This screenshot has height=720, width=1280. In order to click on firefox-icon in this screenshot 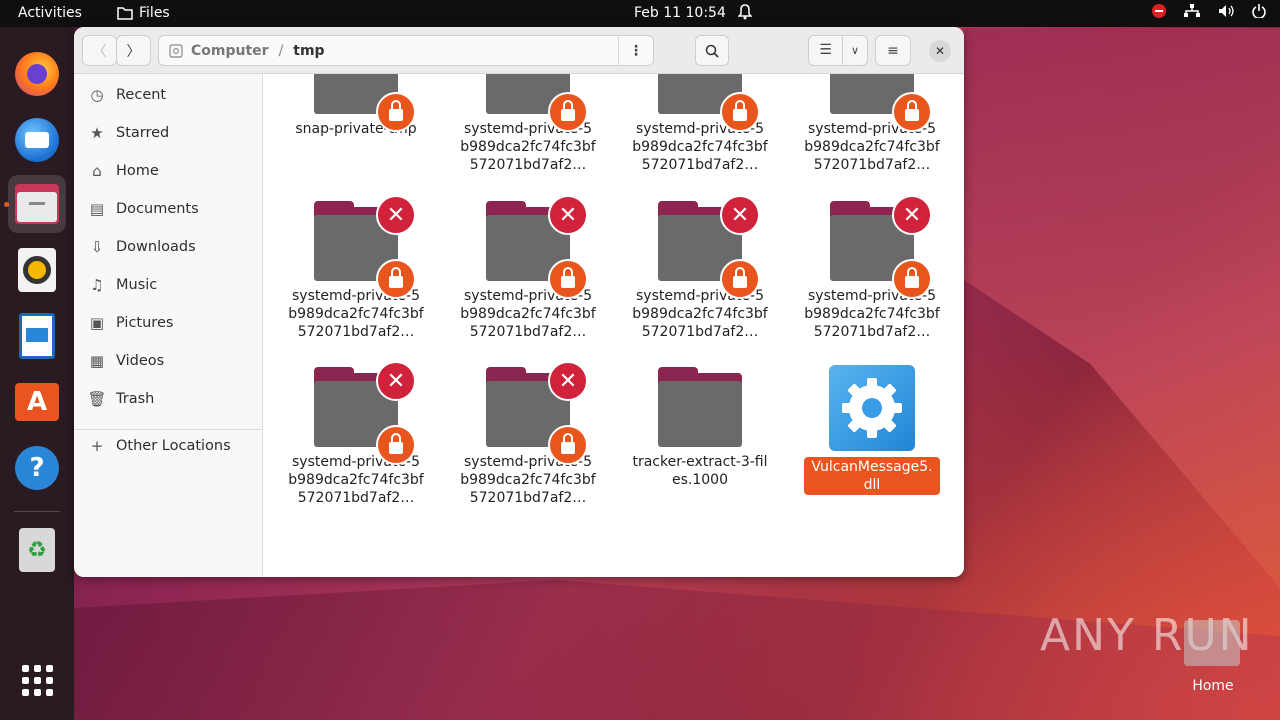, I will do `click(37, 74)`.